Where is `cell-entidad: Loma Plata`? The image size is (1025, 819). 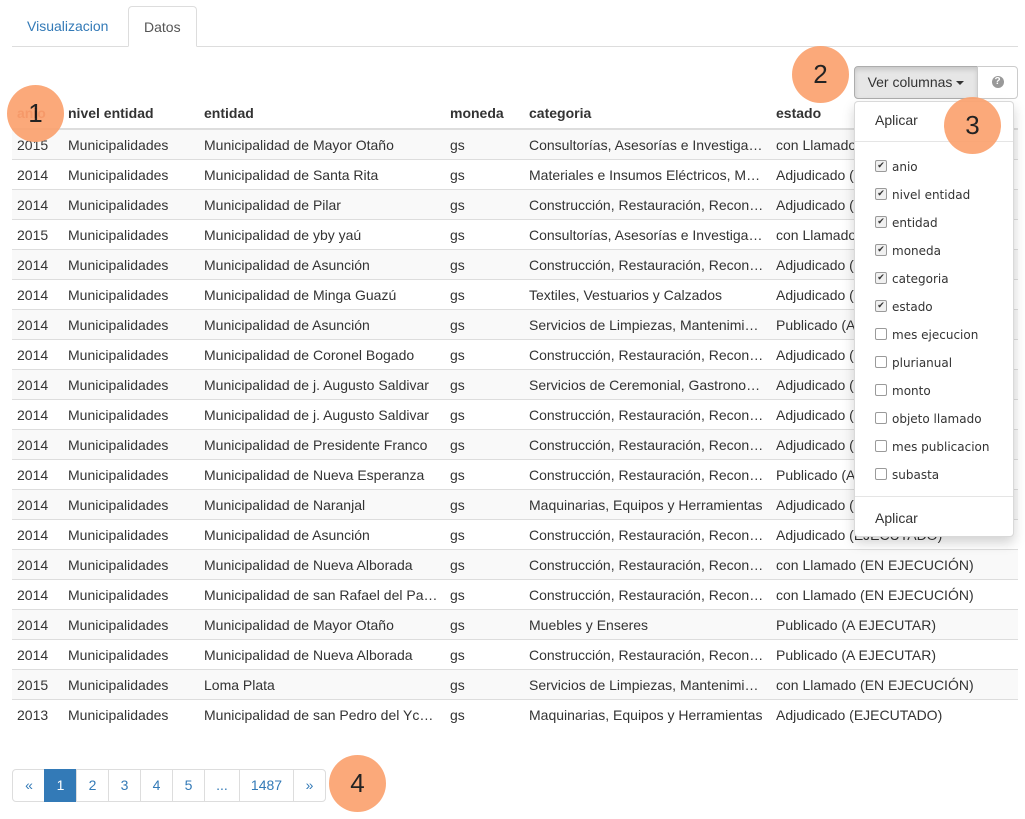
cell-entidad: Loma Plata is located at coordinates (322, 684).